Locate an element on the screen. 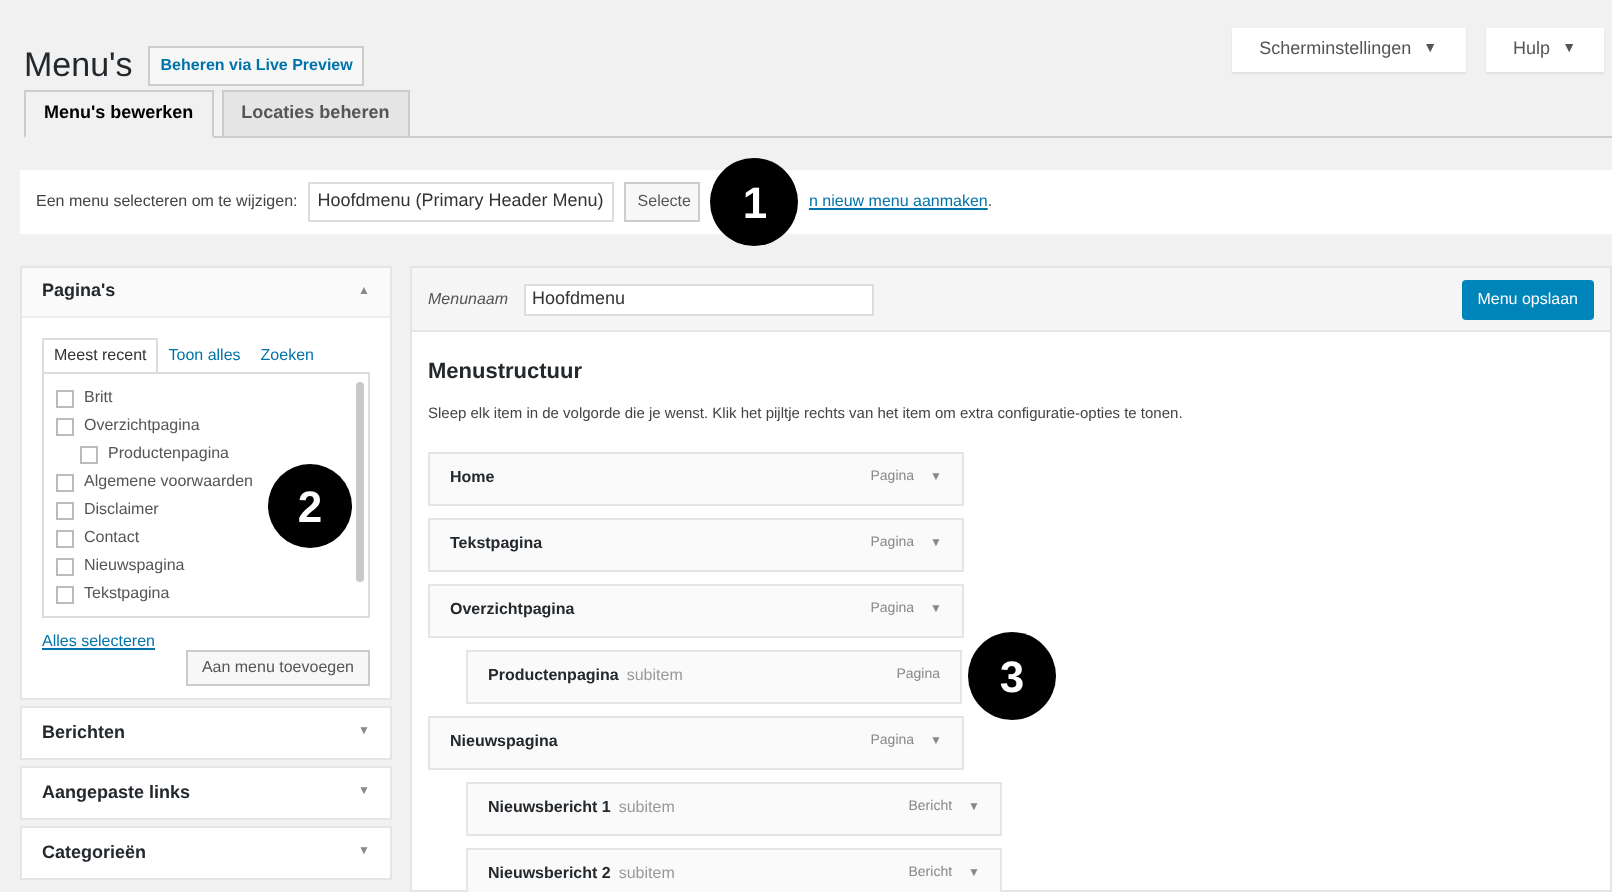 The image size is (1612, 892). numbered-callout: 1 is located at coordinates (754, 202).